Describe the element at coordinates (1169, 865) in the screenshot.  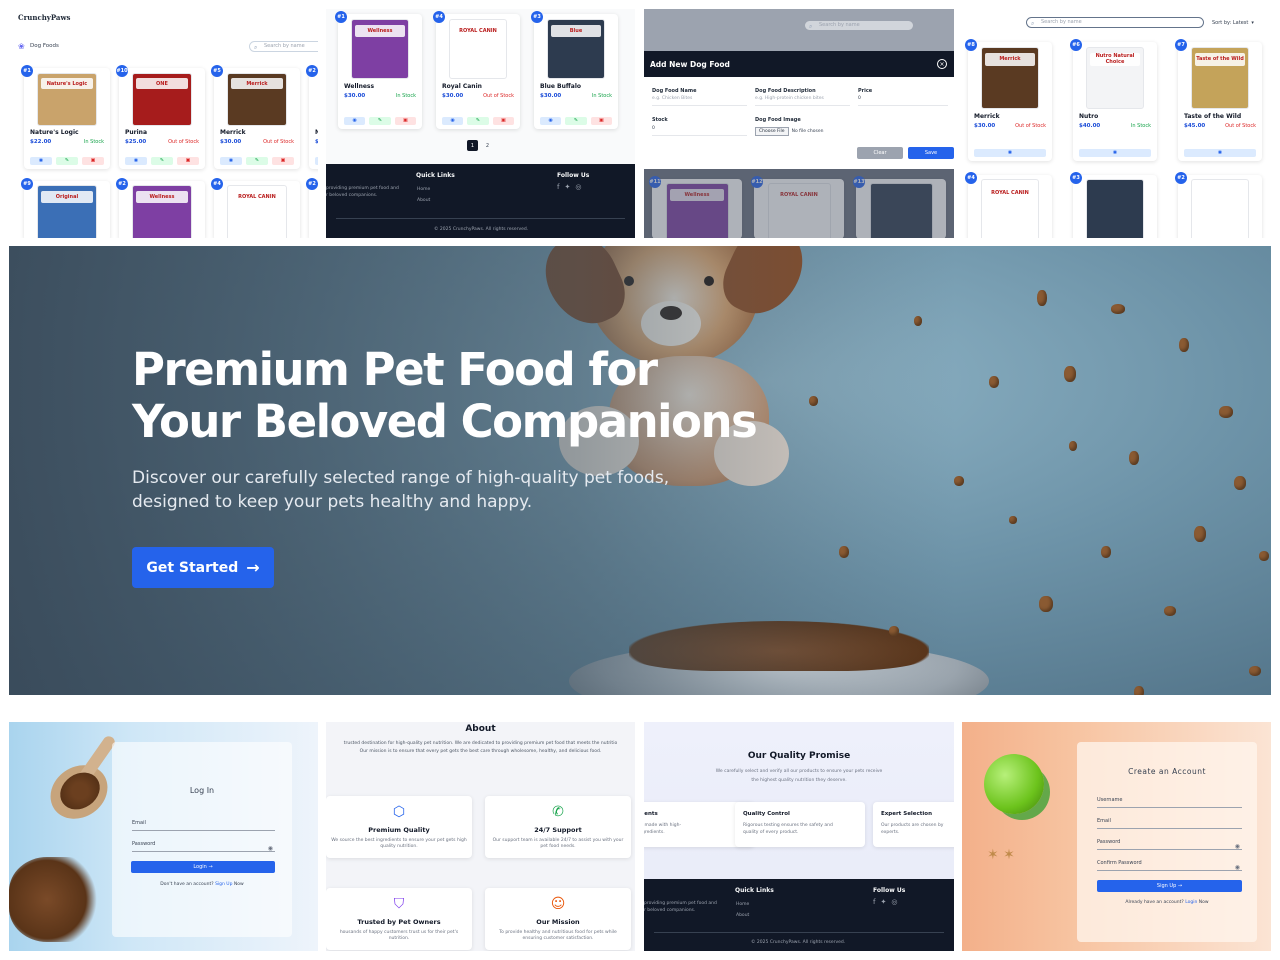
I see `confirm-password-field: Confirm Password ◉` at that location.